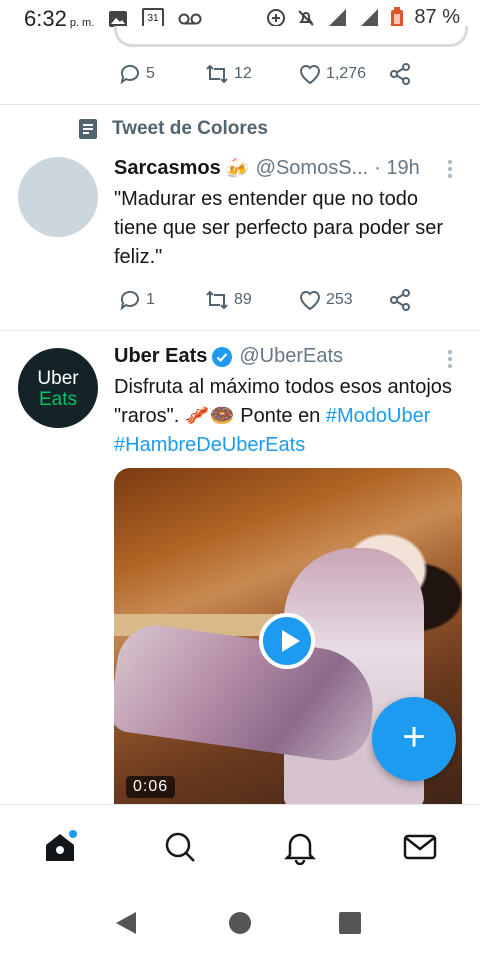  What do you see at coordinates (243, 299) in the screenshot?
I see `retweet-count: 89` at bounding box center [243, 299].